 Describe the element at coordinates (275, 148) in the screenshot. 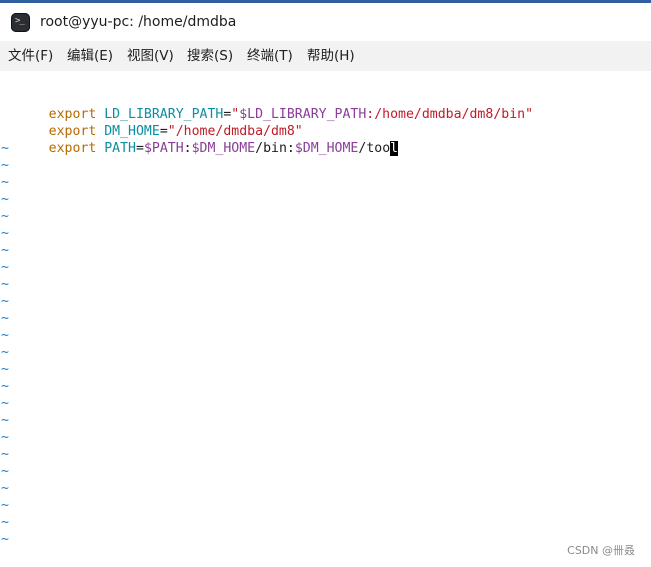

I see `path-segment: /bin:` at that location.